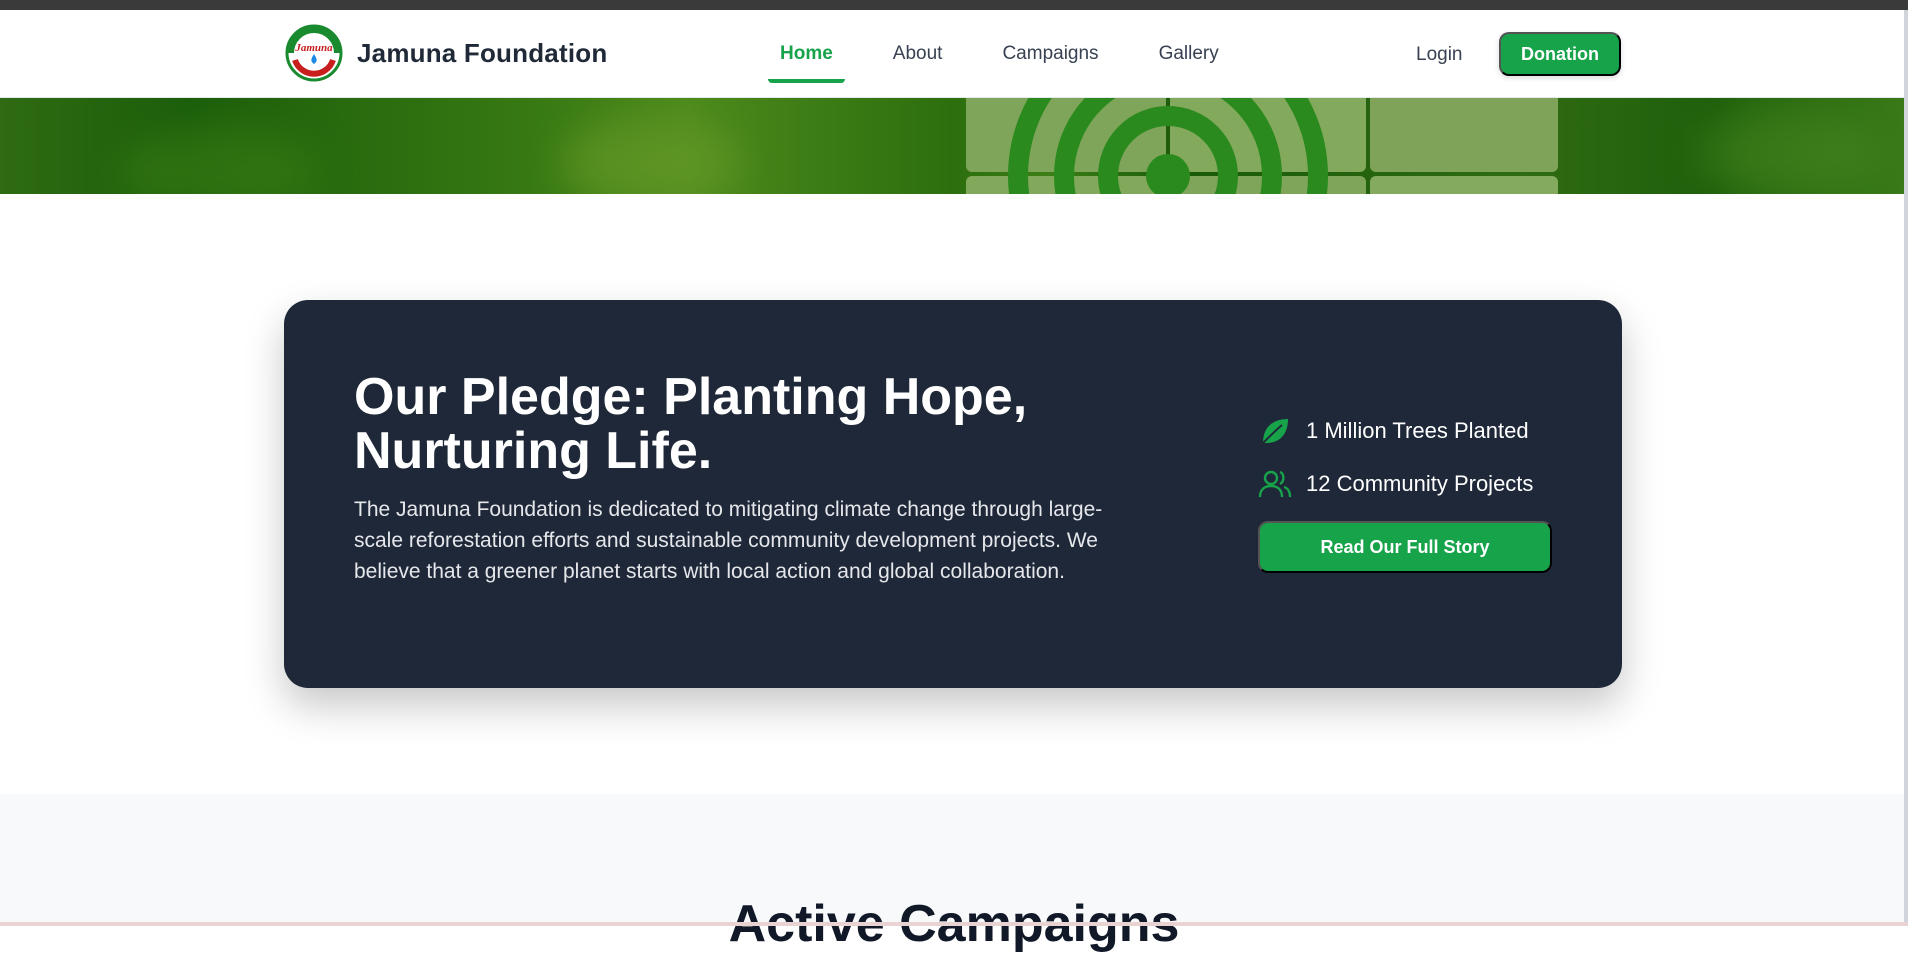 This screenshot has height=954, width=1908. I want to click on nav-campaigns: Campaigns, so click(1050, 54).